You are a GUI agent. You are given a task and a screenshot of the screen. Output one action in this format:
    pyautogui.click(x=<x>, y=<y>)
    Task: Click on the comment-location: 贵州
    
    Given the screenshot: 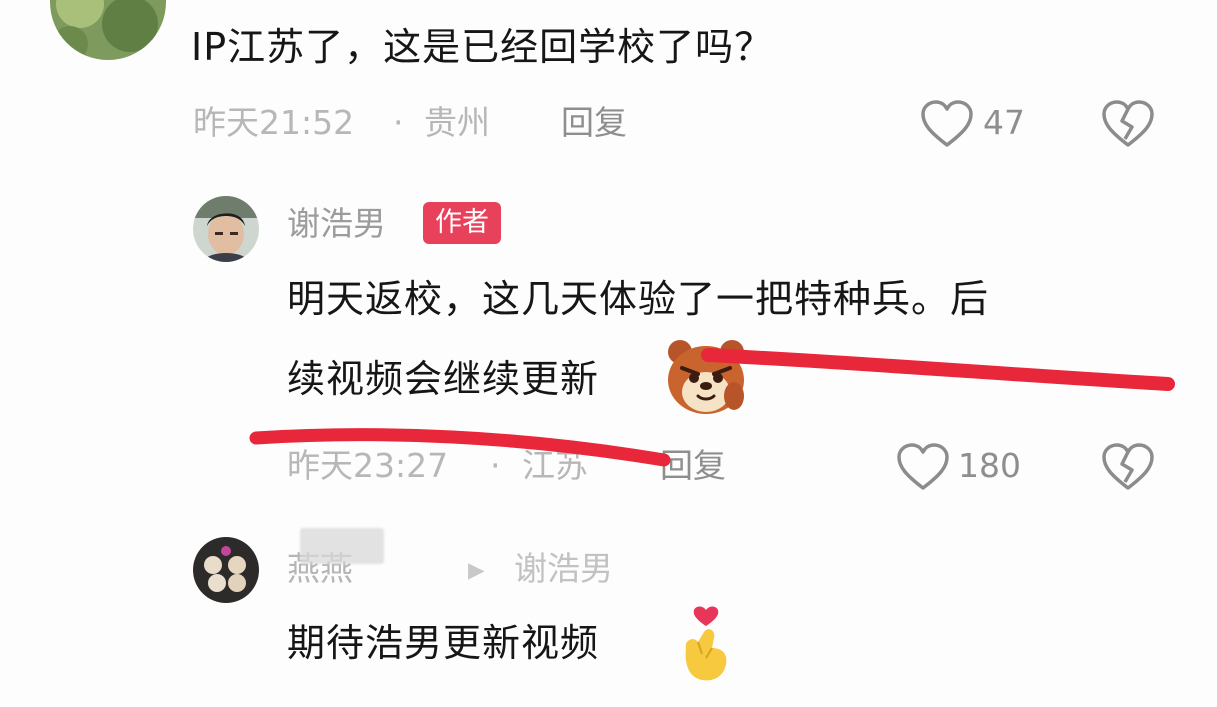 What is the action you would take?
    pyautogui.click(x=457, y=122)
    